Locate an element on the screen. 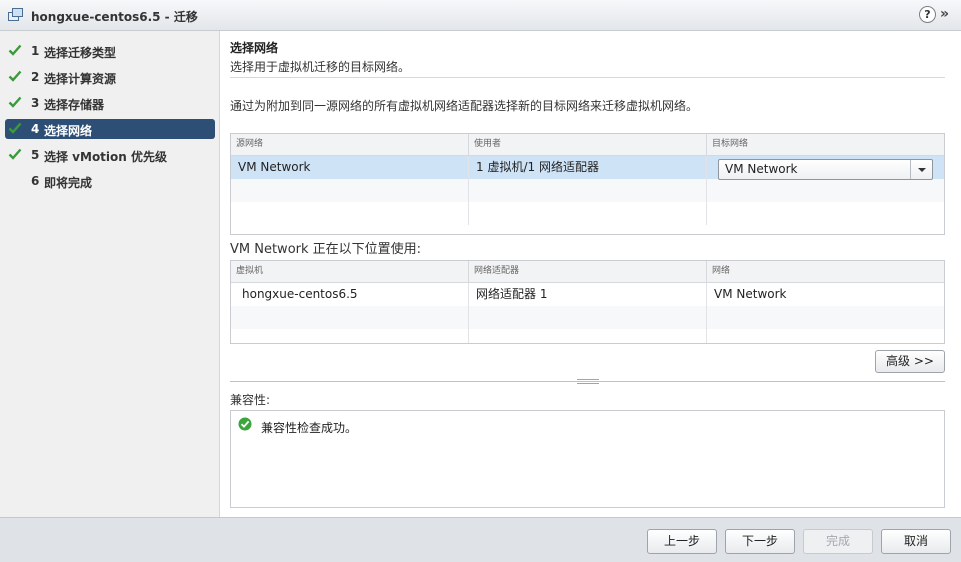 Image resolution: width=961 pixels, height=562 pixels. table-header: 源网络 使用者 目标网络 is located at coordinates (587, 145).